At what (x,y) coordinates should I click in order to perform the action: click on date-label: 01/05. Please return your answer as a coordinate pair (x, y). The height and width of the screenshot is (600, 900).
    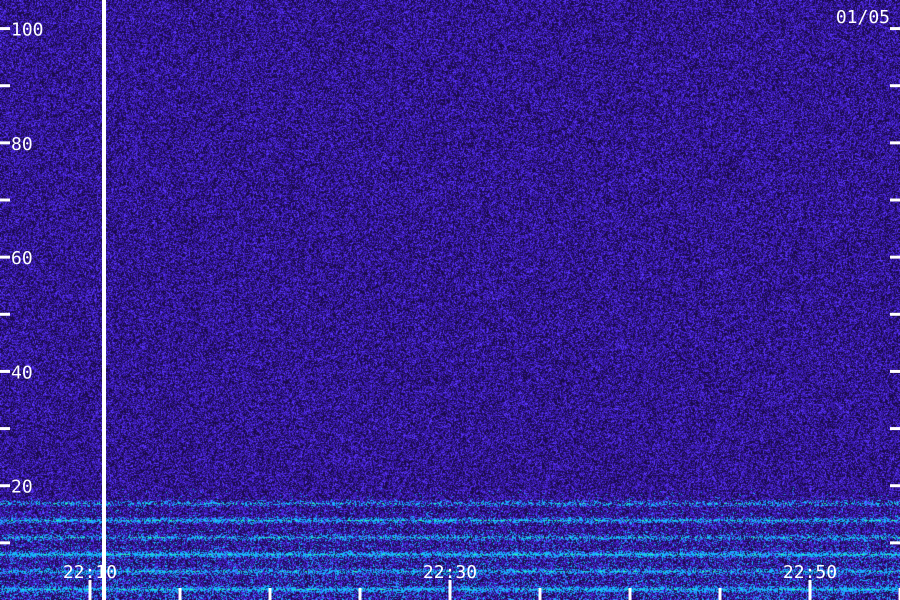
    Looking at the image, I should click on (863, 17).